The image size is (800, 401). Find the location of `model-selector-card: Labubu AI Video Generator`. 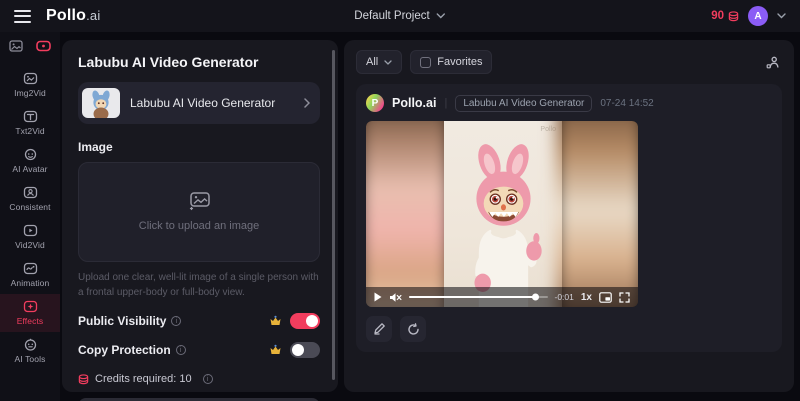

model-selector-card: Labubu AI Video Generator is located at coordinates (199, 103).